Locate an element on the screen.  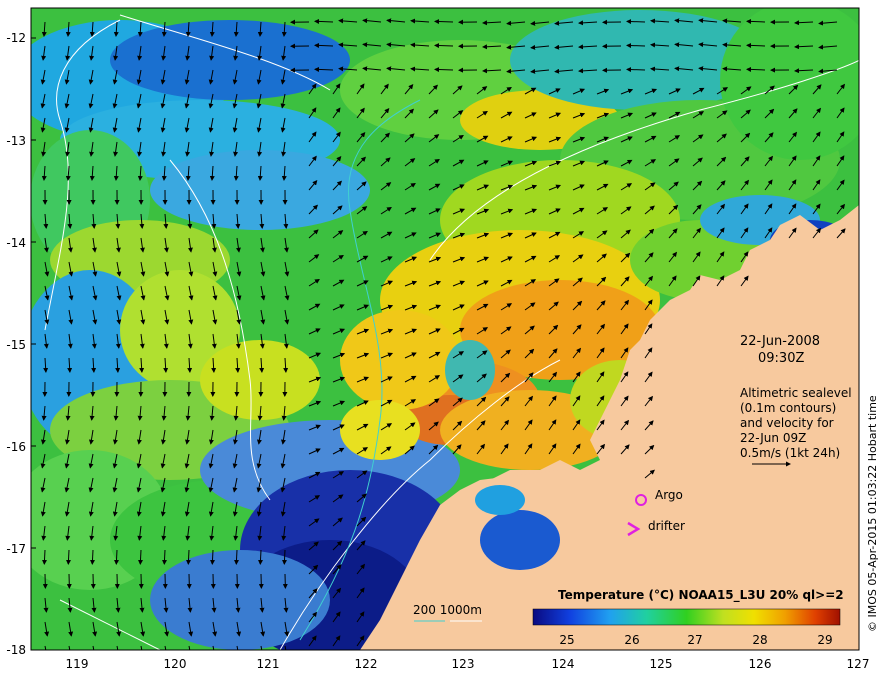
x-tick-label: 126 is located at coordinates (760, 664).